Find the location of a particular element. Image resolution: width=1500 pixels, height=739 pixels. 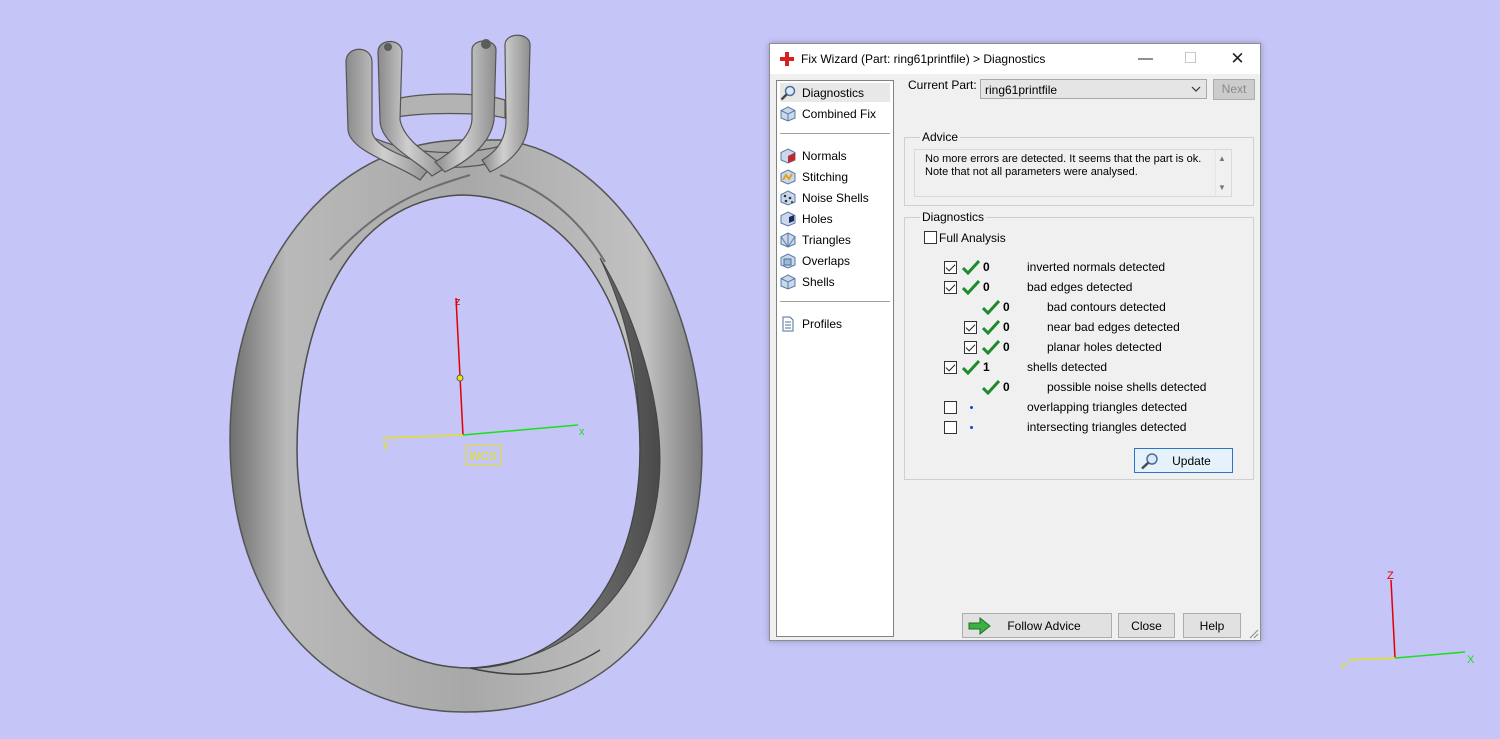

current-part-label: Current Part: is located at coordinates (942, 85).